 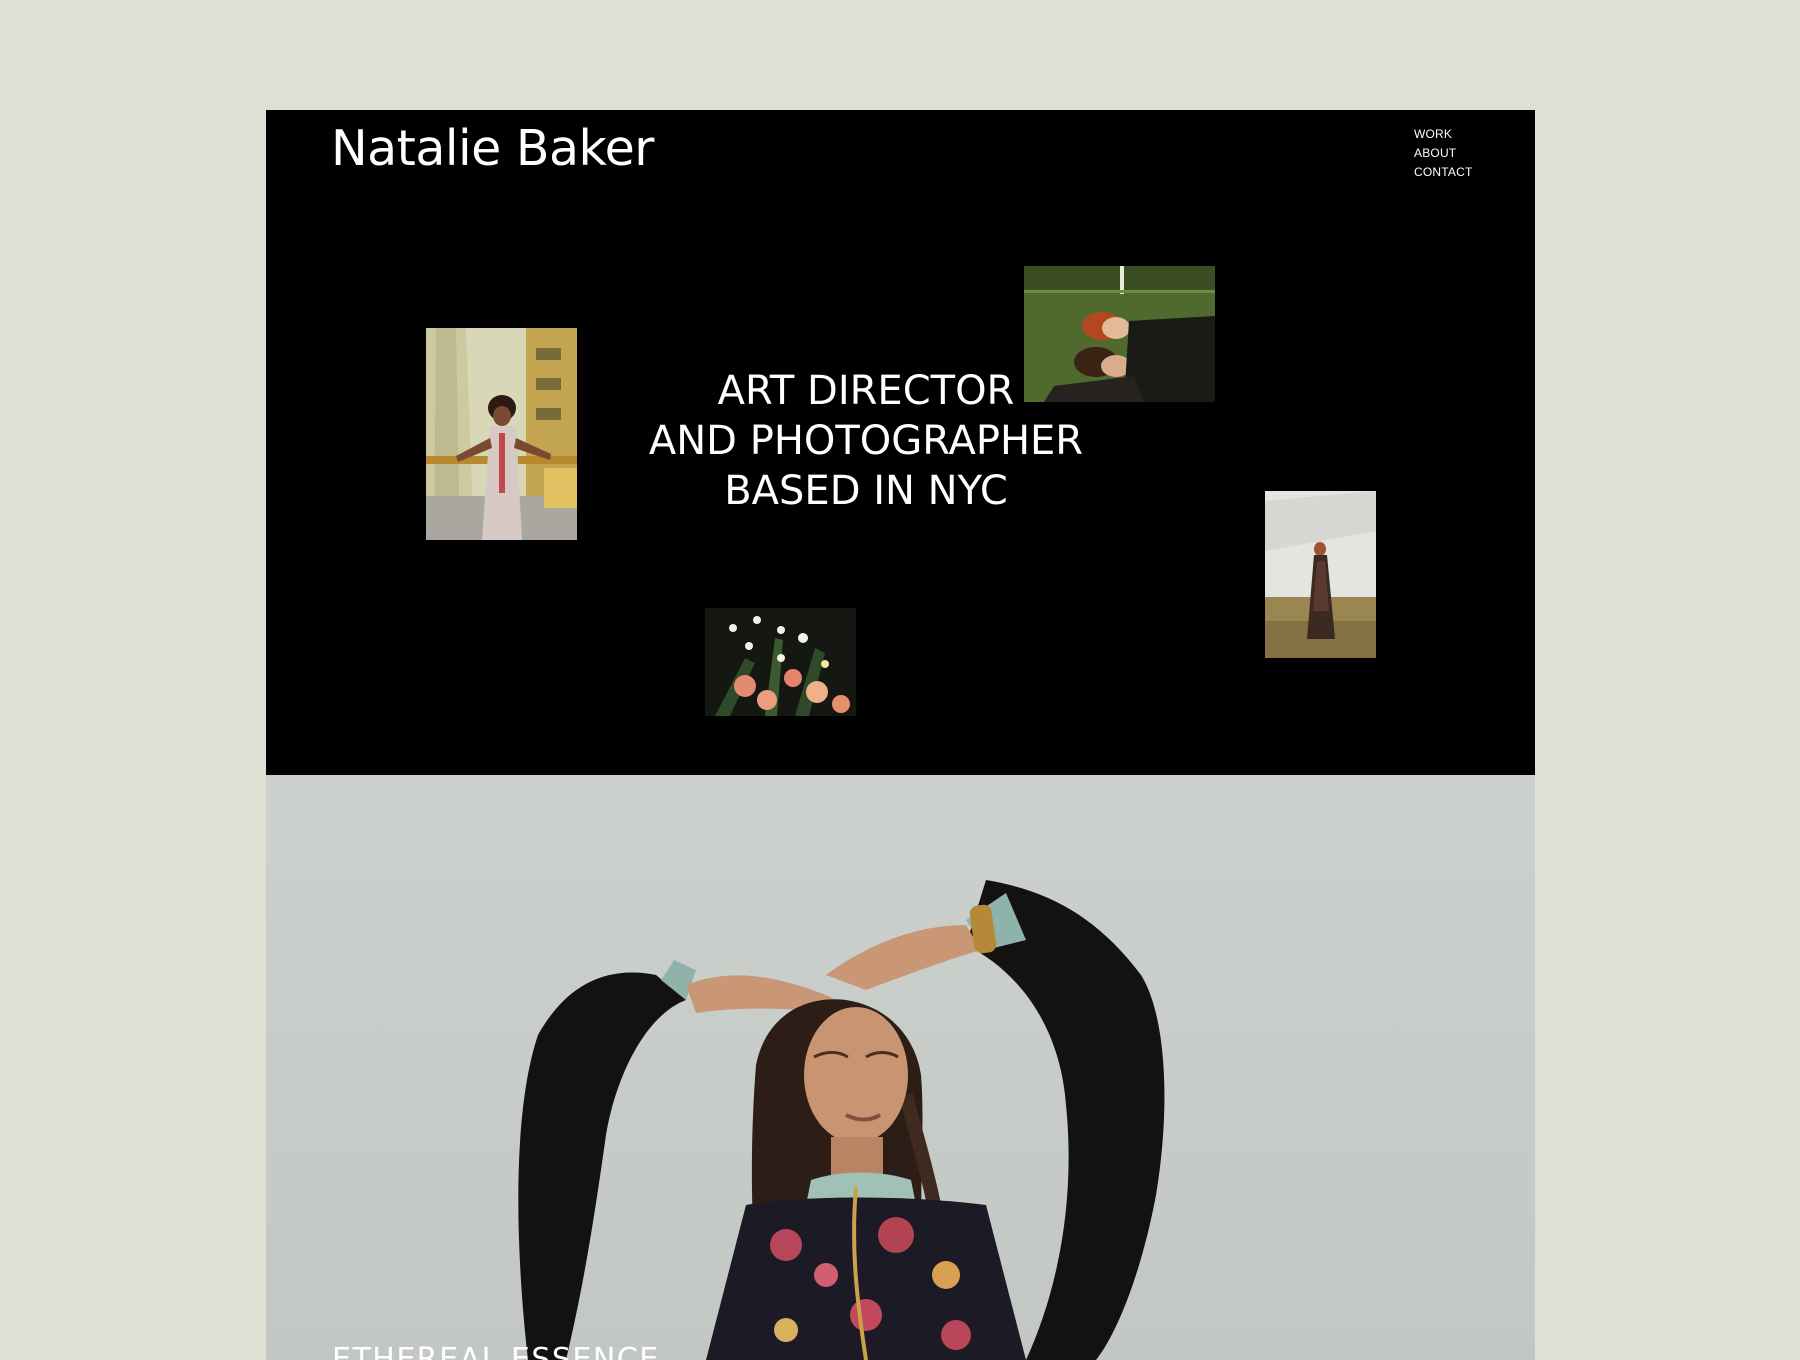 I want to click on brand-name: Natalie Baker, so click(x=492, y=149).